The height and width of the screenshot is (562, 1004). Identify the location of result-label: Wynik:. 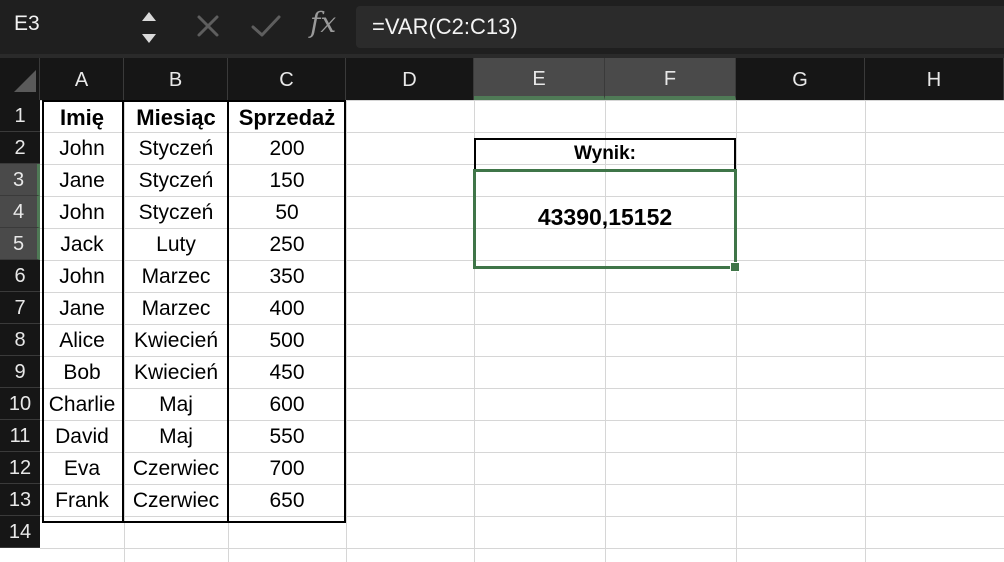
(605, 153).